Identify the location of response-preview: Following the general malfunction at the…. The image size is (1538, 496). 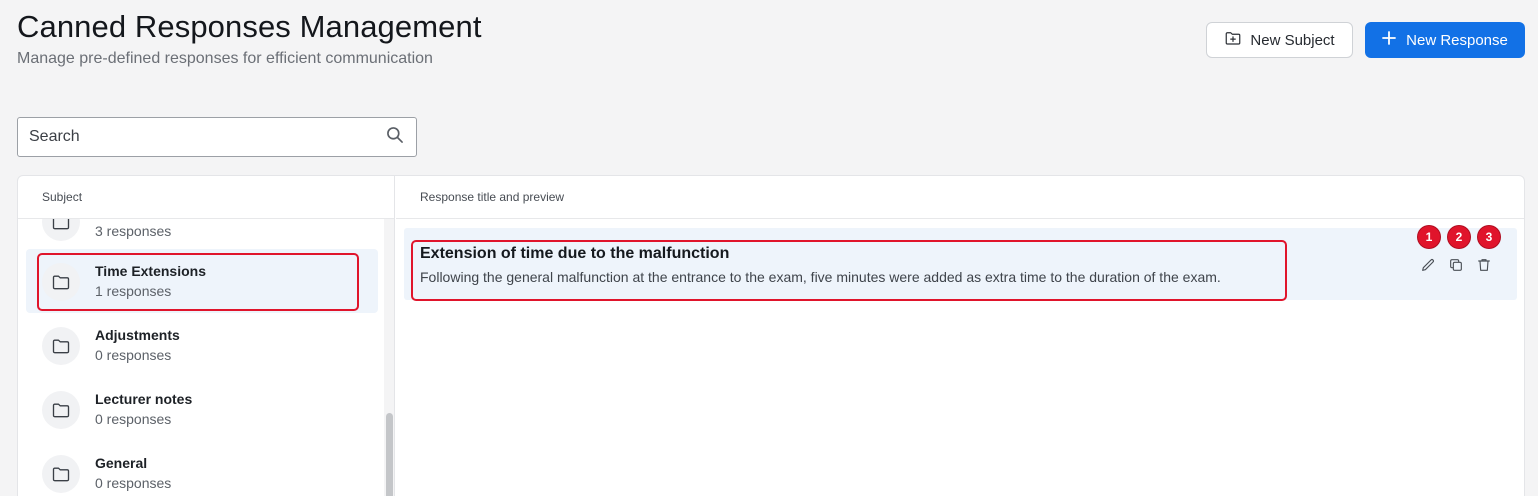
(820, 277).